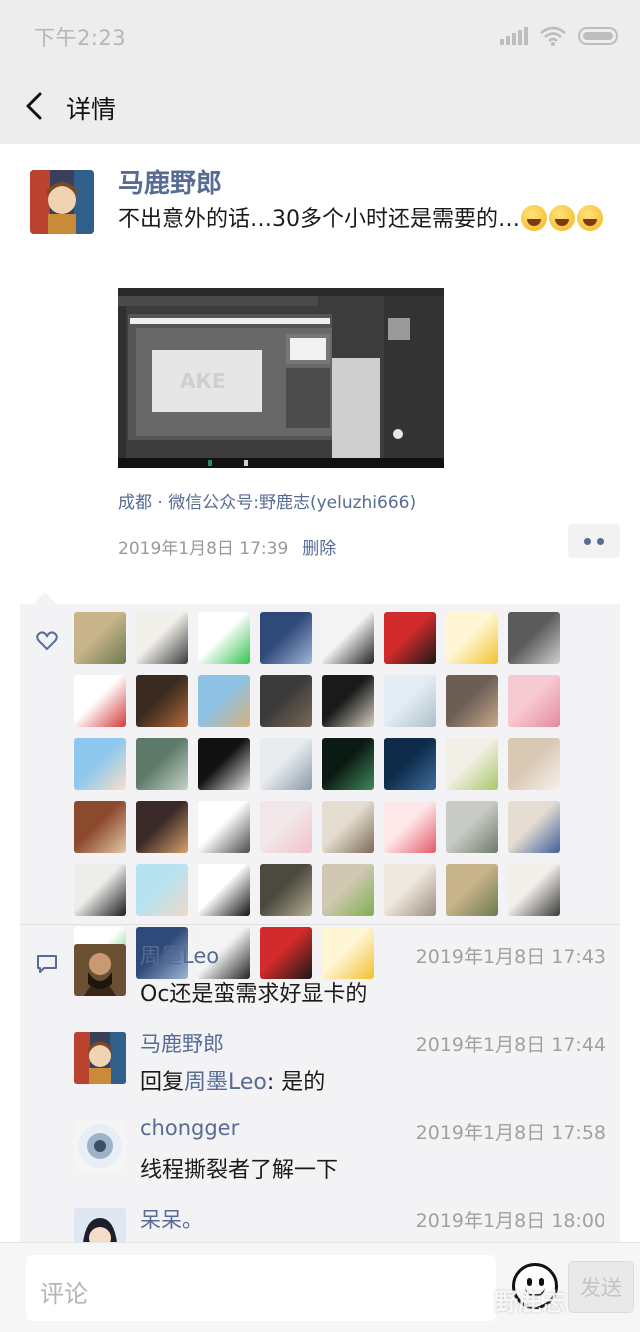  Describe the element at coordinates (182, 1043) in the screenshot. I see `commenter-name: 马鹿野郎` at that location.